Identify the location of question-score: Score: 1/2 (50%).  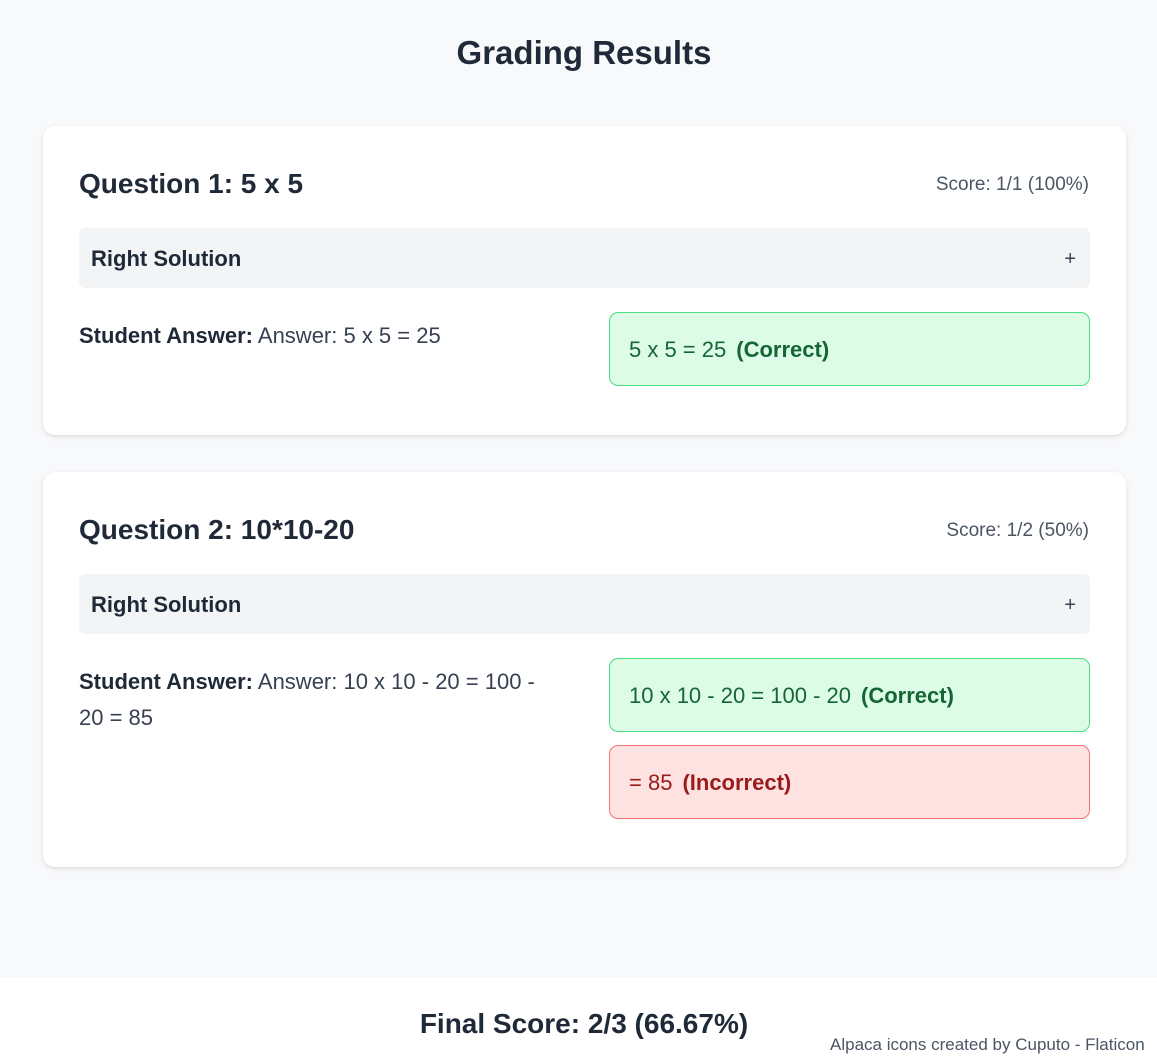
(1017, 530).